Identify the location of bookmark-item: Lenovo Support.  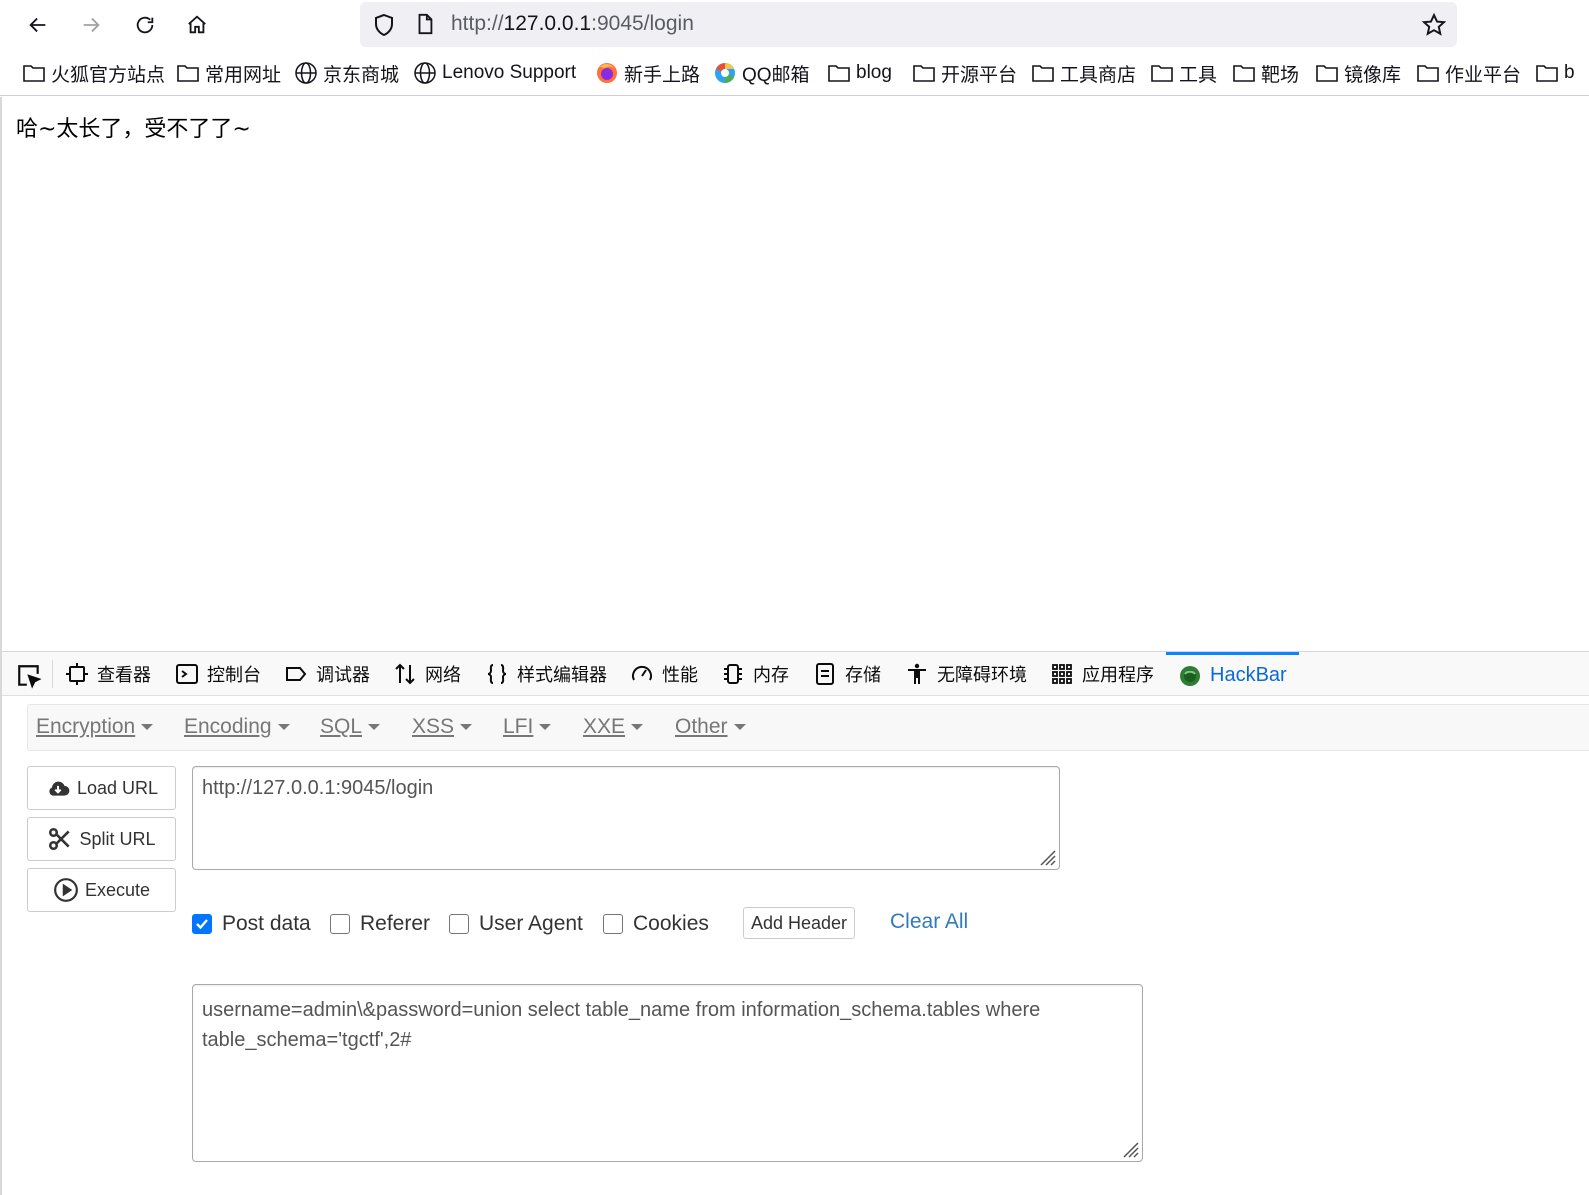
(494, 73).